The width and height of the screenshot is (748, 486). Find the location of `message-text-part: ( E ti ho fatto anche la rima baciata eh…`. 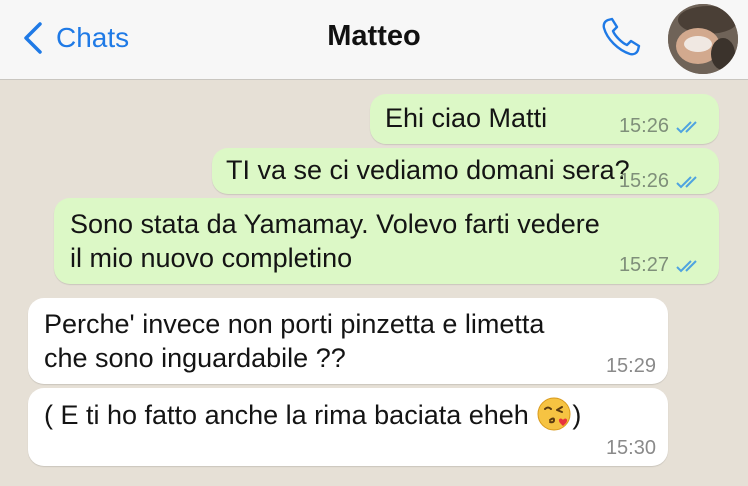

message-text-part: ( E ti ho fatto anche la rima baciata eh… is located at coordinates (286, 415).